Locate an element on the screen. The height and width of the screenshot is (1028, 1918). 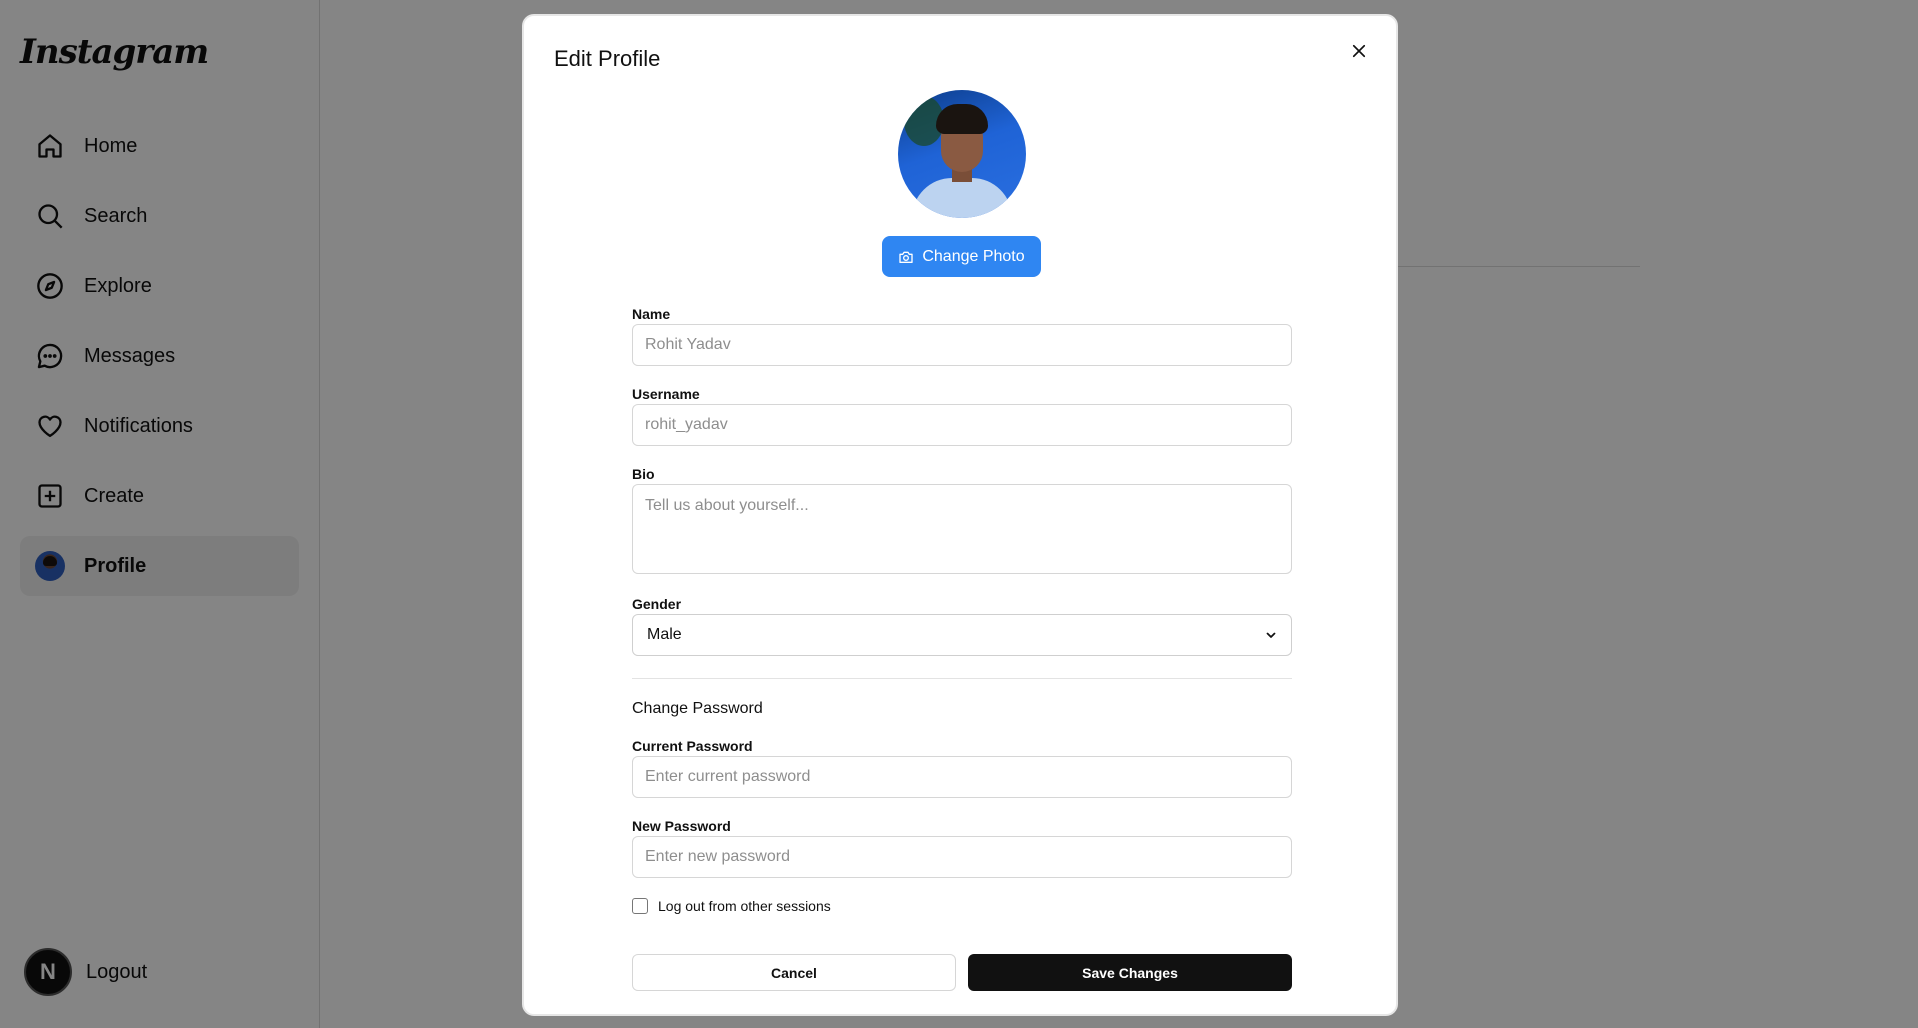
current-password-label: Current Password is located at coordinates (692, 746).